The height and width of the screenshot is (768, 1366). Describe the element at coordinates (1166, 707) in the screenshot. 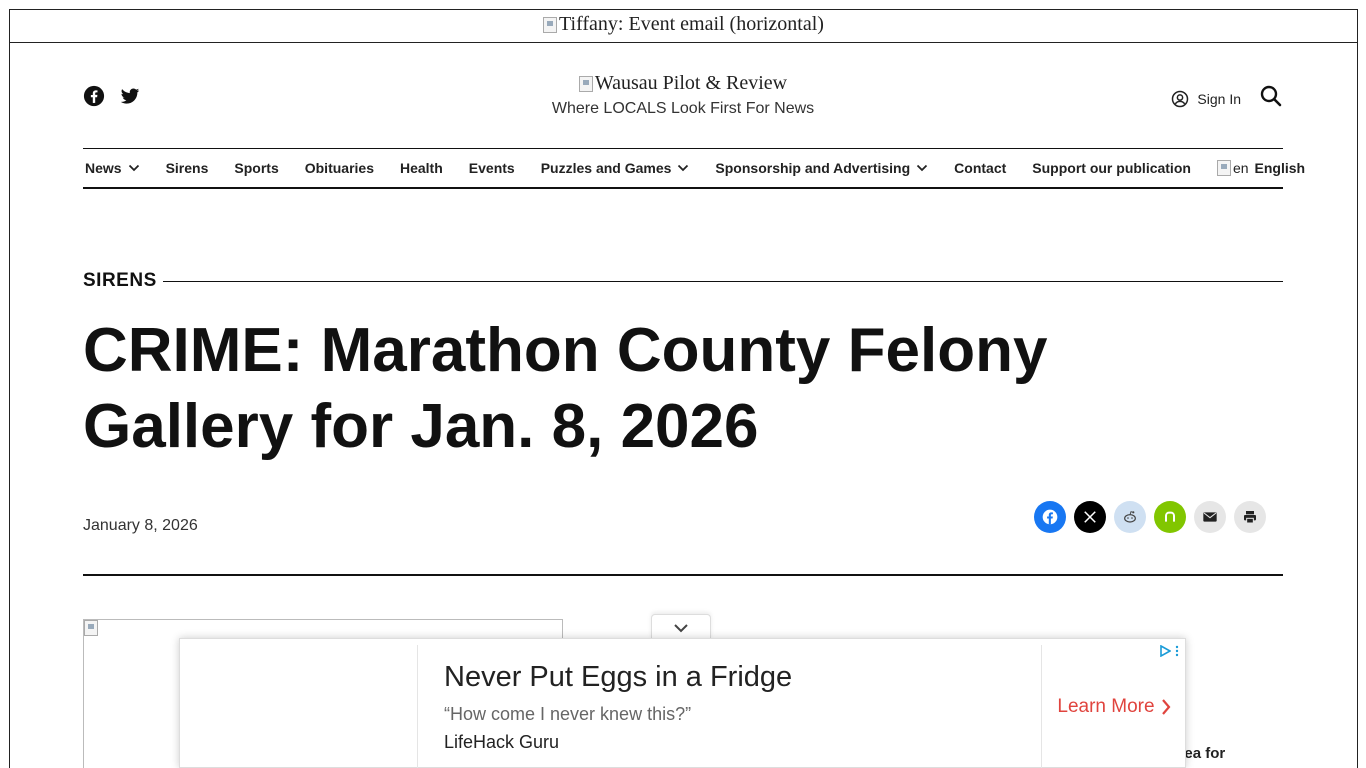

I see `chevron-right-icon` at that location.